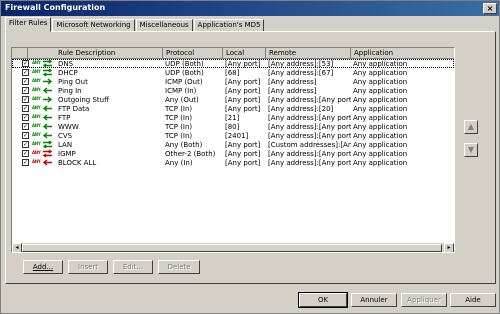 The height and width of the screenshot is (314, 500). I want to click on insert-button: Insert, so click(88, 267).